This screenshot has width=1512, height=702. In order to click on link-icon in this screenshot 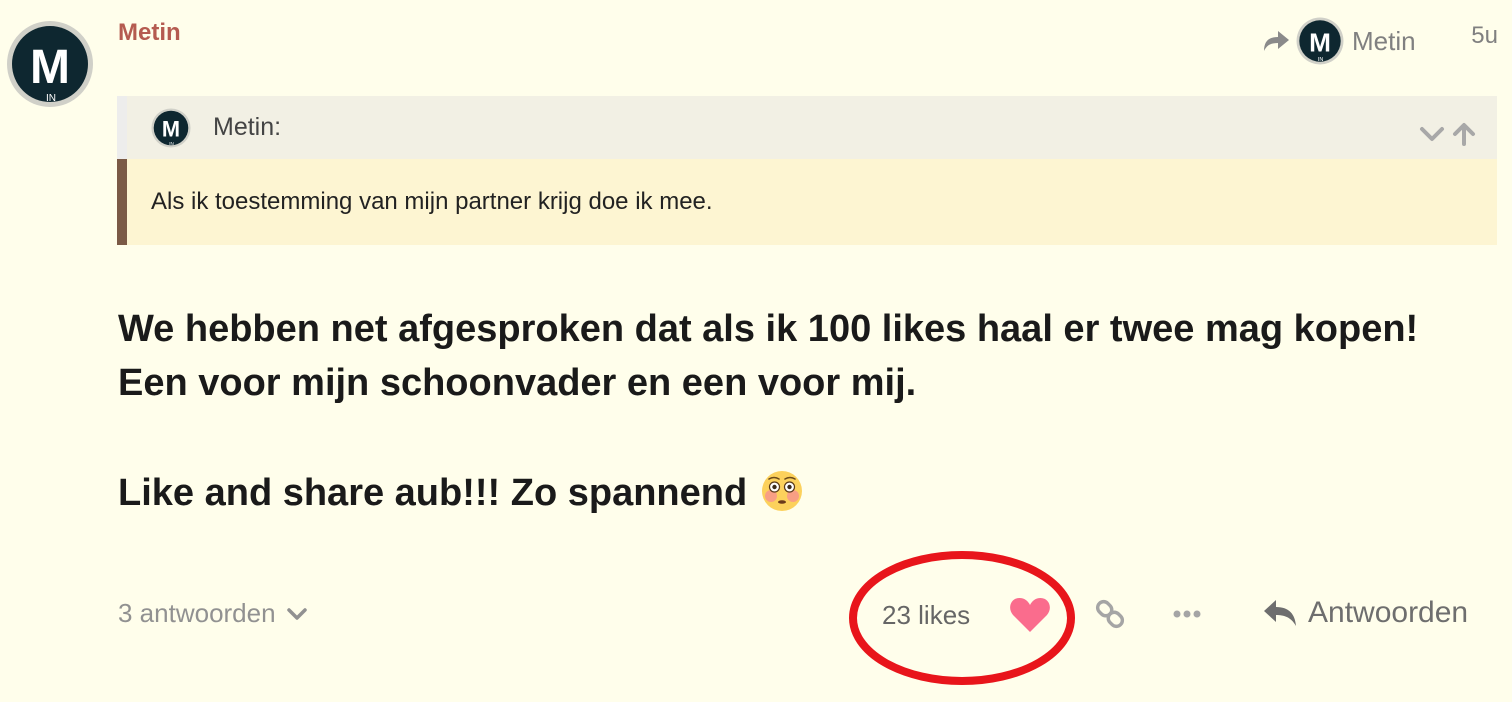, I will do `click(1110, 614)`.